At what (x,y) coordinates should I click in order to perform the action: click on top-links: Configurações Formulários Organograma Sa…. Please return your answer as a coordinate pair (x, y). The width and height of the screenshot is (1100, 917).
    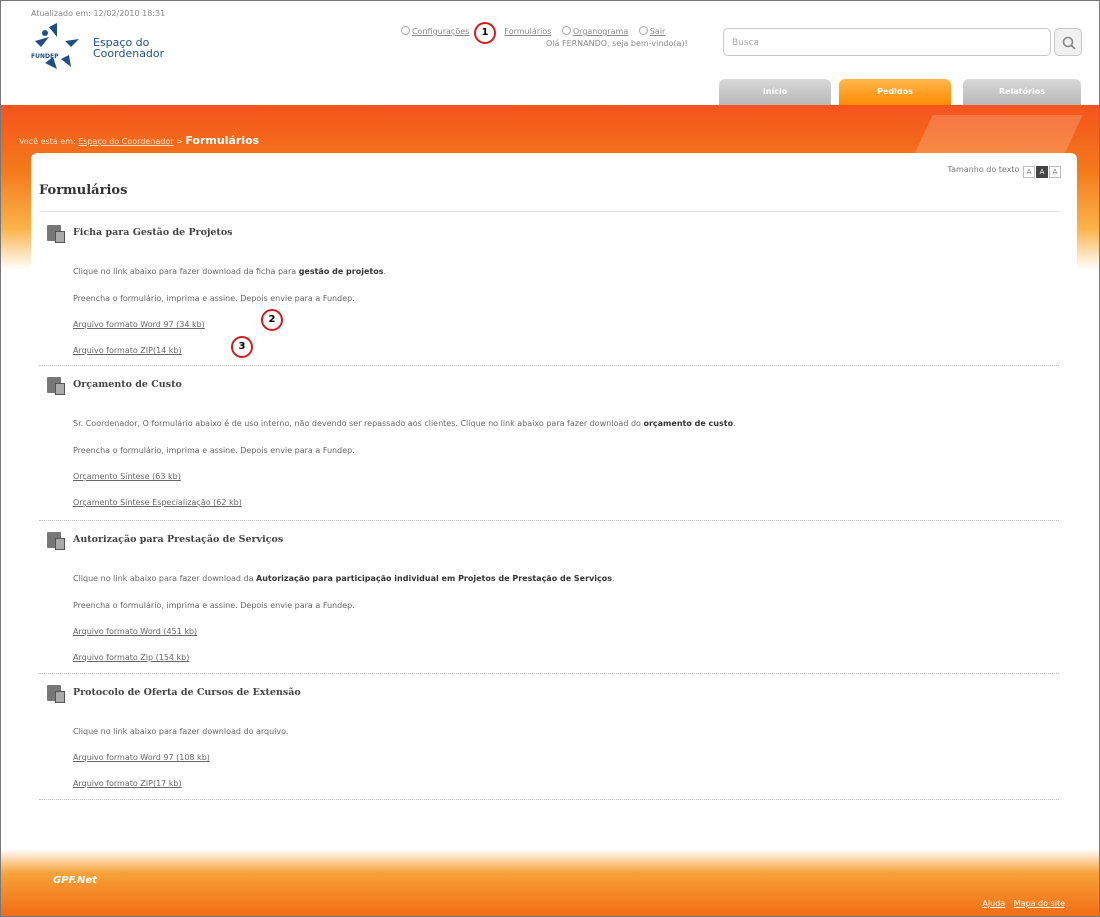
    Looking at the image, I should click on (537, 31).